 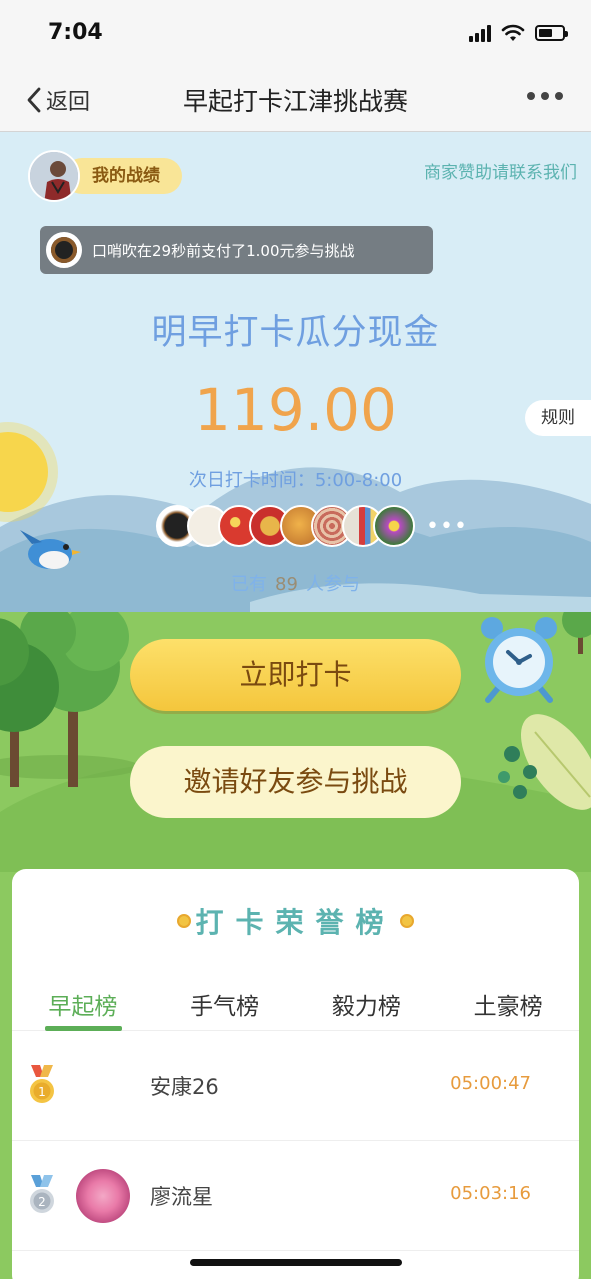 I want to click on status-bar: 7:04, so click(x=295, y=34).